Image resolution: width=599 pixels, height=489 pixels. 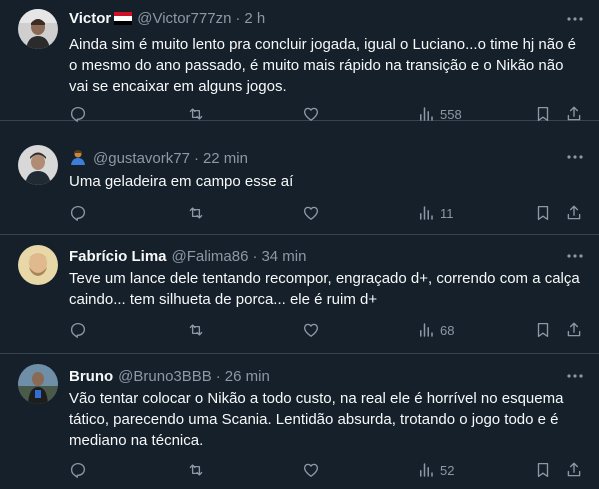 What do you see at coordinates (447, 470) in the screenshot?
I see `views-count: 52` at bounding box center [447, 470].